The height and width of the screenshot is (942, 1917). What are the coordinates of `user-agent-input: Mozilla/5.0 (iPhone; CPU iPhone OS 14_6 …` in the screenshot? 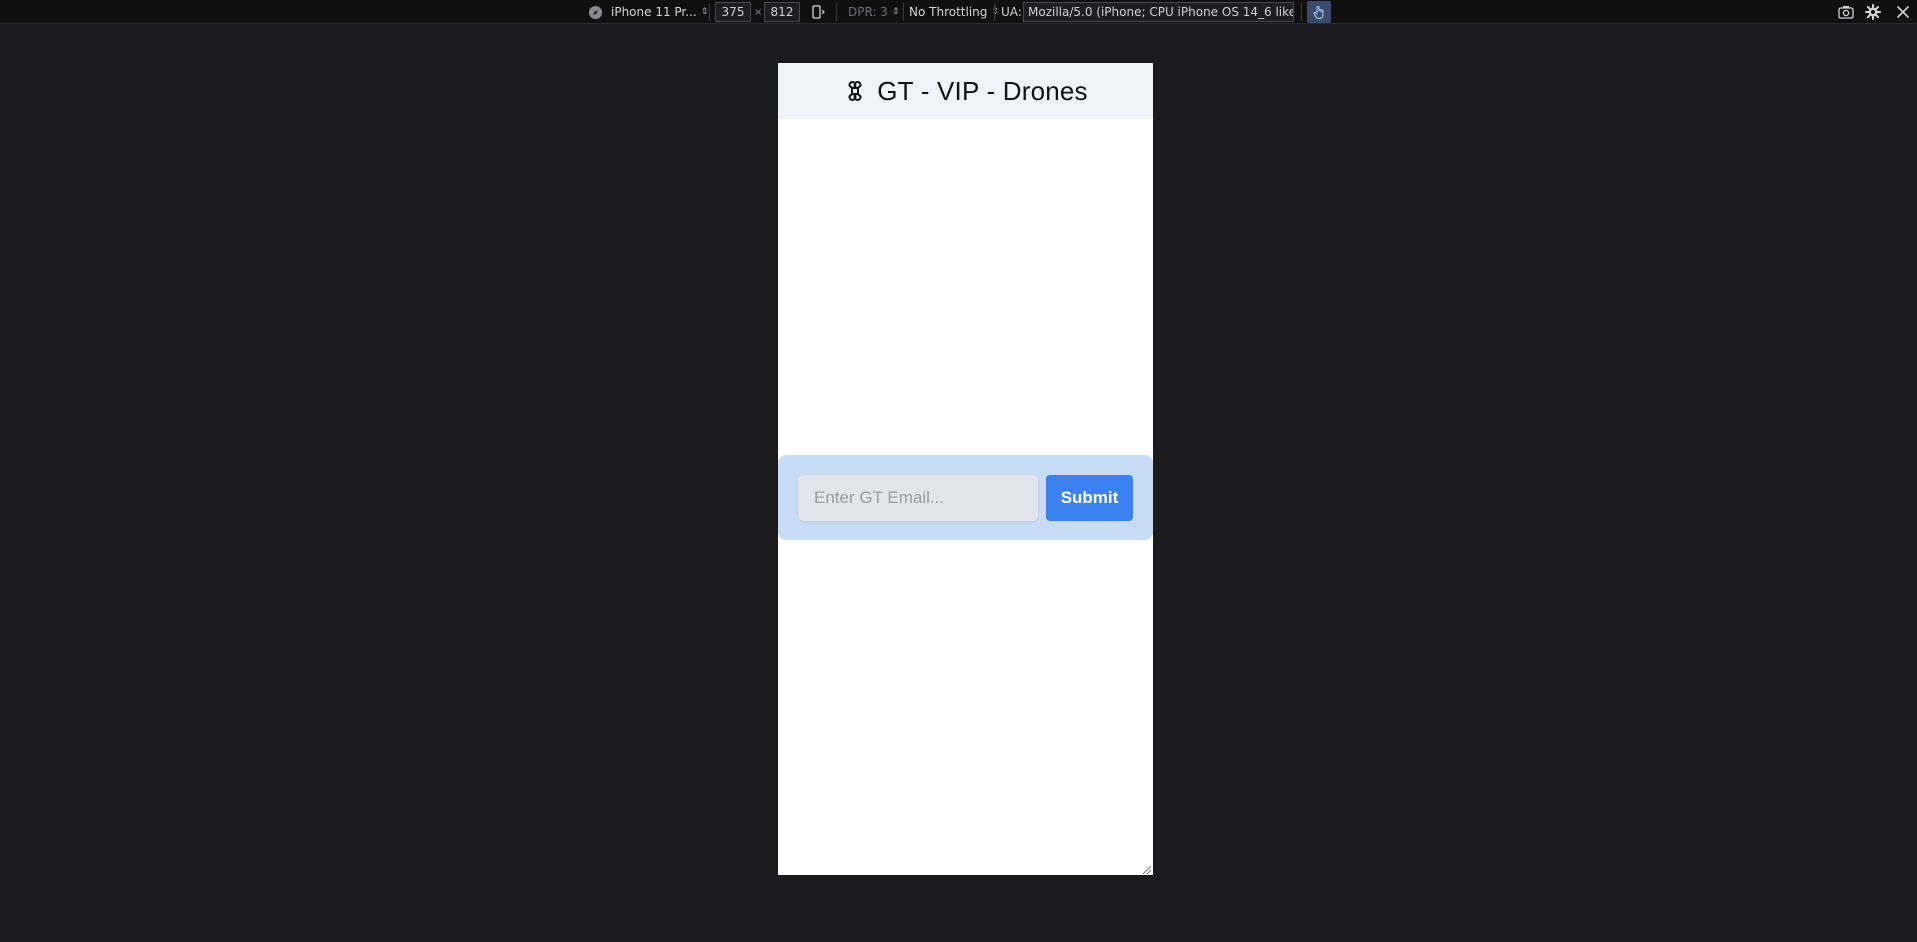 It's located at (1158, 12).